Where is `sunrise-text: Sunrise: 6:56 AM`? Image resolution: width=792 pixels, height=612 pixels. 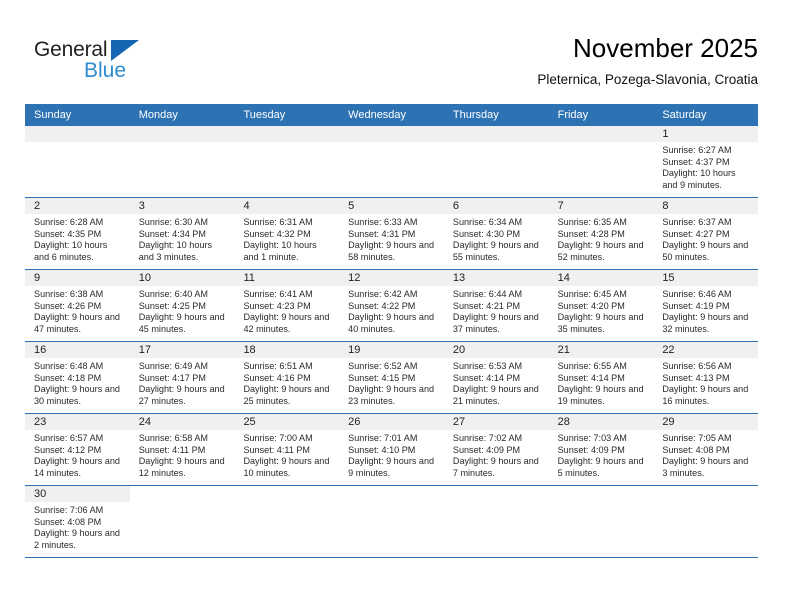 sunrise-text: Sunrise: 6:56 AM is located at coordinates (697, 366).